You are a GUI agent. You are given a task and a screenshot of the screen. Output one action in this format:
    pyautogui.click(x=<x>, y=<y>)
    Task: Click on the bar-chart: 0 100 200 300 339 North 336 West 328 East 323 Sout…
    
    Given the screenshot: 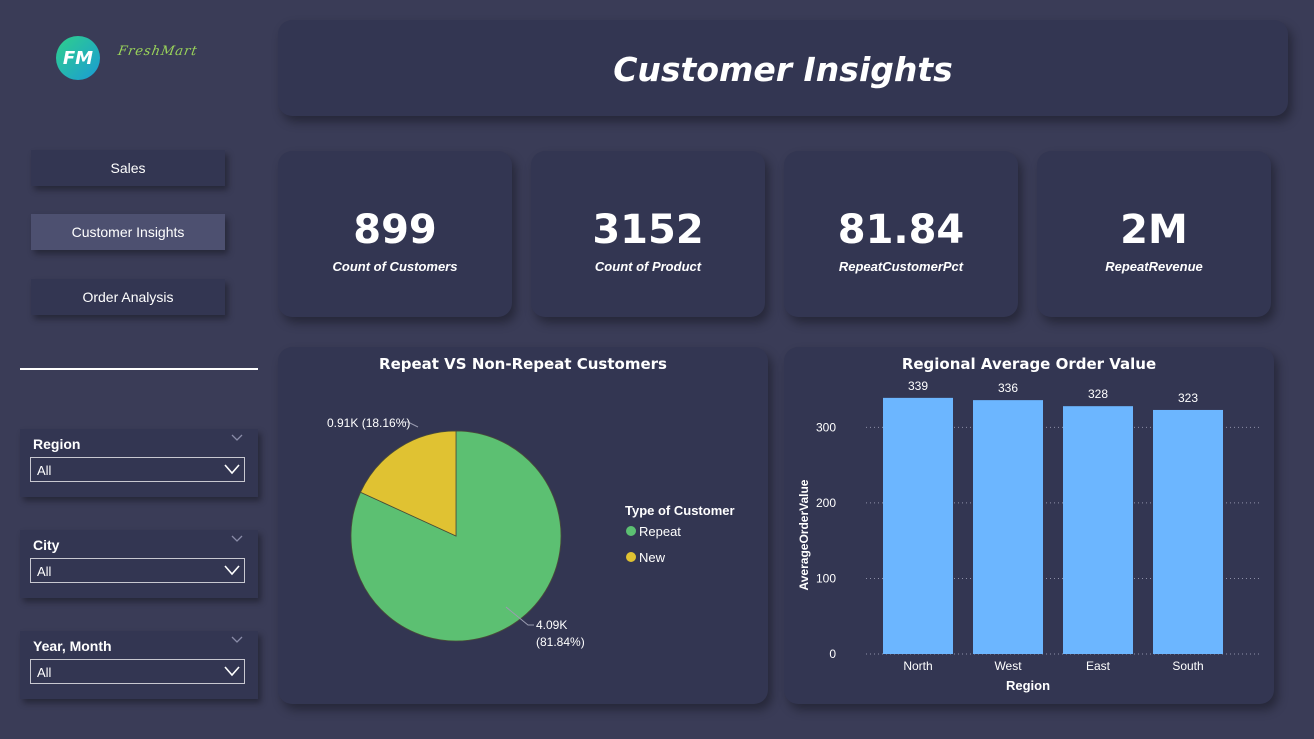 What is the action you would take?
    pyautogui.click(x=1028, y=536)
    